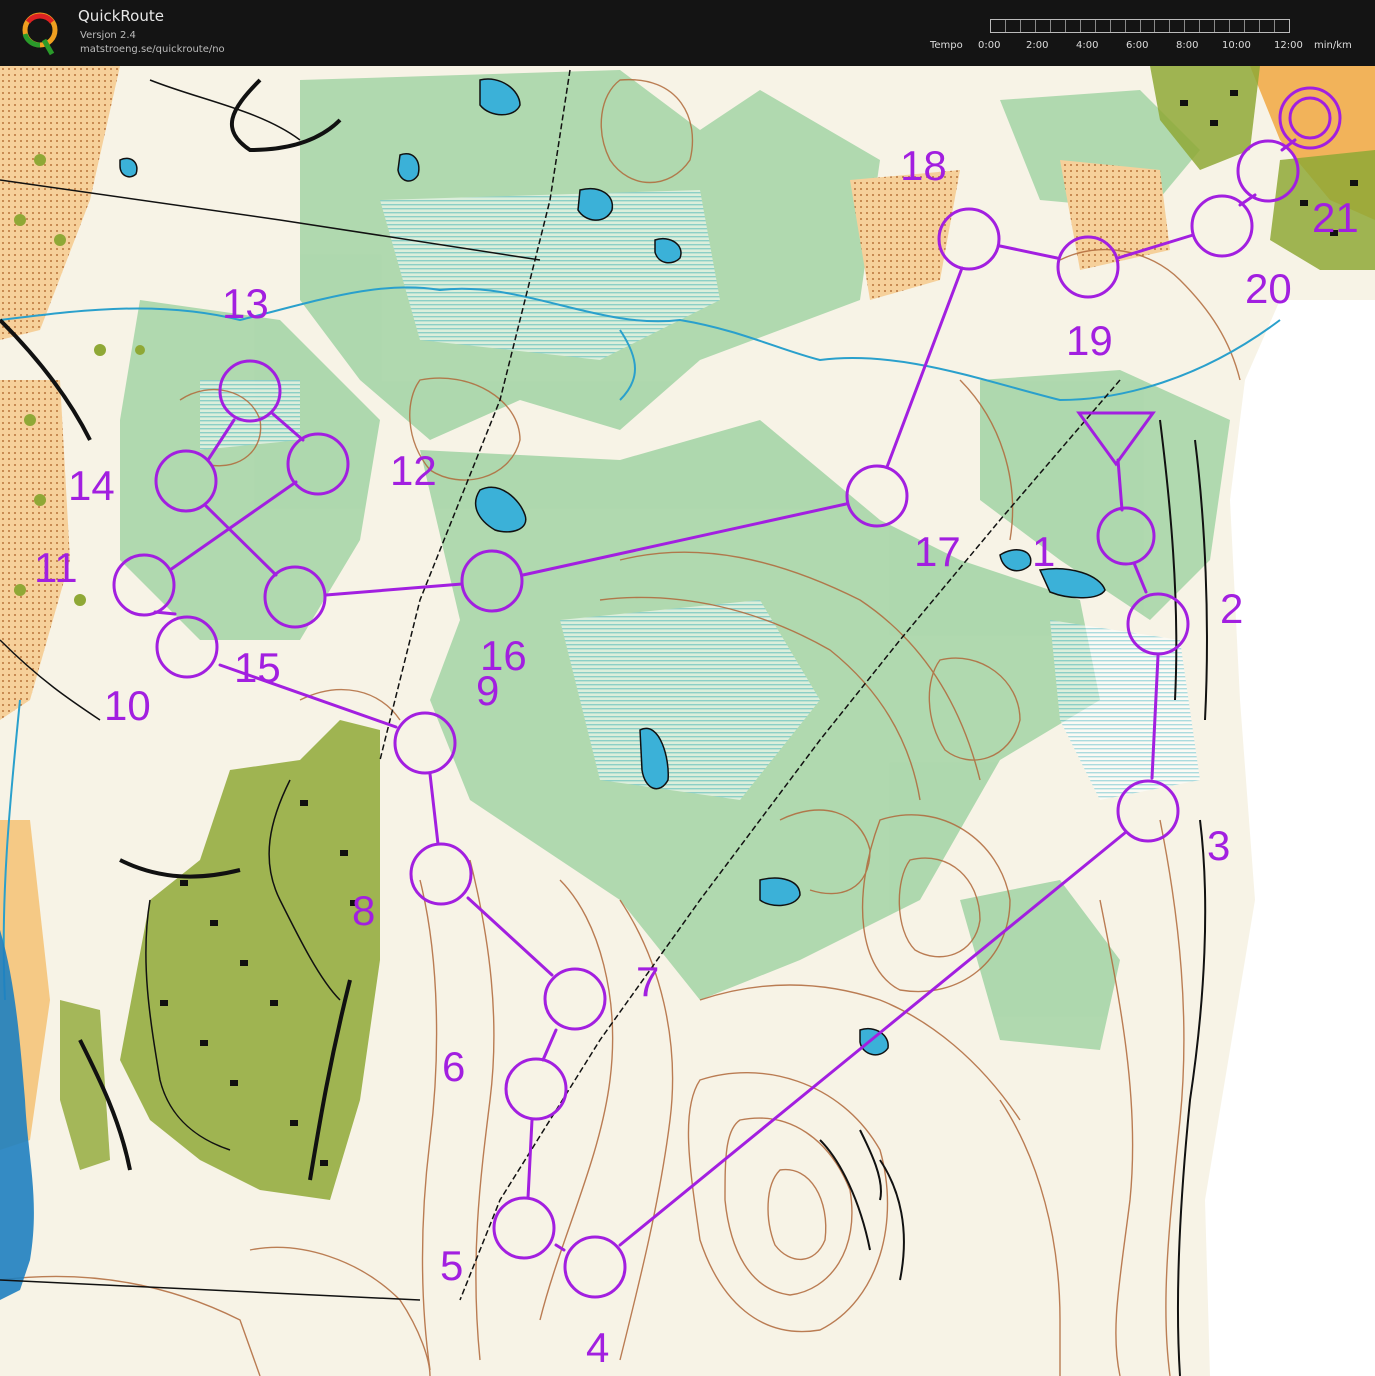 The height and width of the screenshot is (1376, 1375). Describe the element at coordinates (1218, 845) in the screenshot. I see `control-number-3: 3` at that location.